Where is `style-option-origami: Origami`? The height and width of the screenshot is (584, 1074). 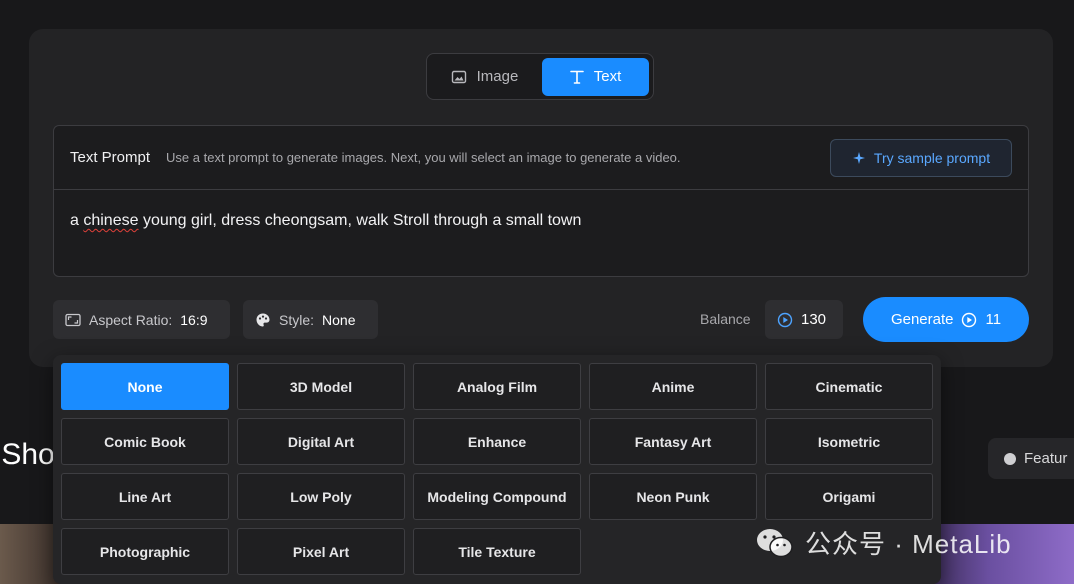 style-option-origami: Origami is located at coordinates (849, 496).